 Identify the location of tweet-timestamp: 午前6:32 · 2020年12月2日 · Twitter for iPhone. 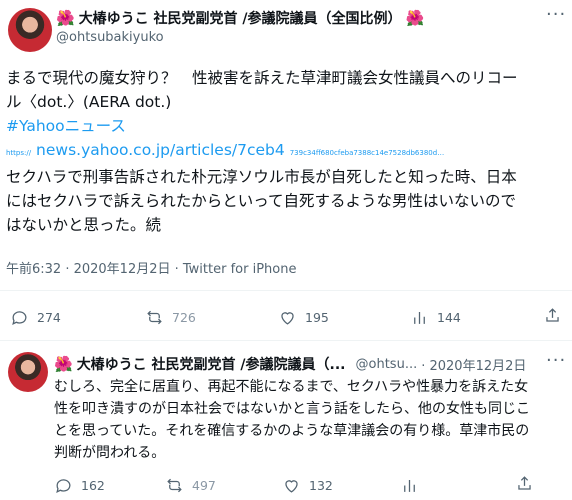
(151, 267).